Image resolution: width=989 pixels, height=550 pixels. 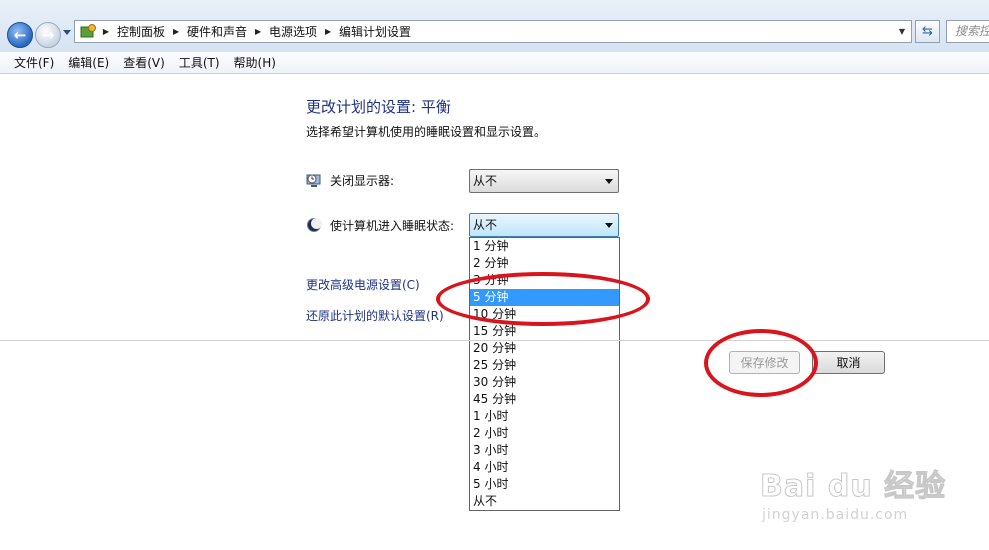 What do you see at coordinates (485, 225) in the screenshot?
I see `sleep-value: 从不` at bounding box center [485, 225].